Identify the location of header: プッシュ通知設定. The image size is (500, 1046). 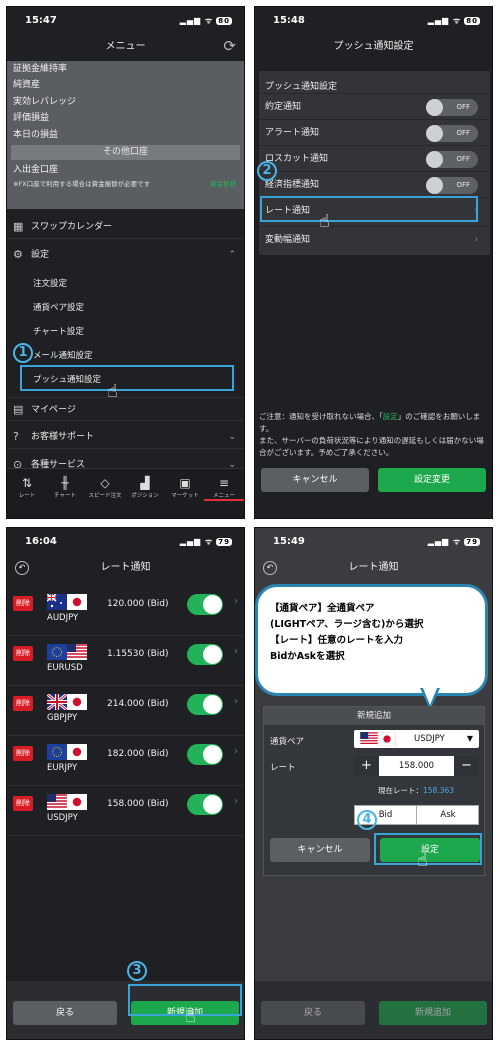
(373, 47).